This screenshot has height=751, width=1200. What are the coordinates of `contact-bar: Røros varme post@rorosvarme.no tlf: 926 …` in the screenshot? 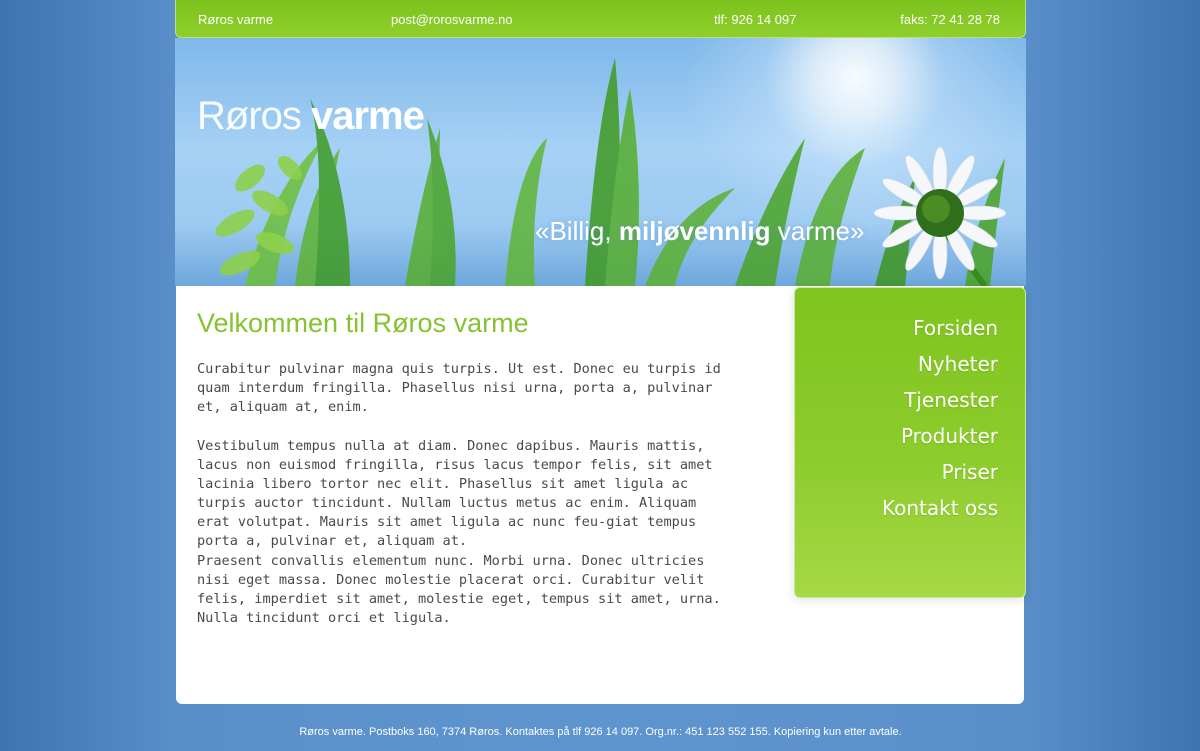 It's located at (600, 19).